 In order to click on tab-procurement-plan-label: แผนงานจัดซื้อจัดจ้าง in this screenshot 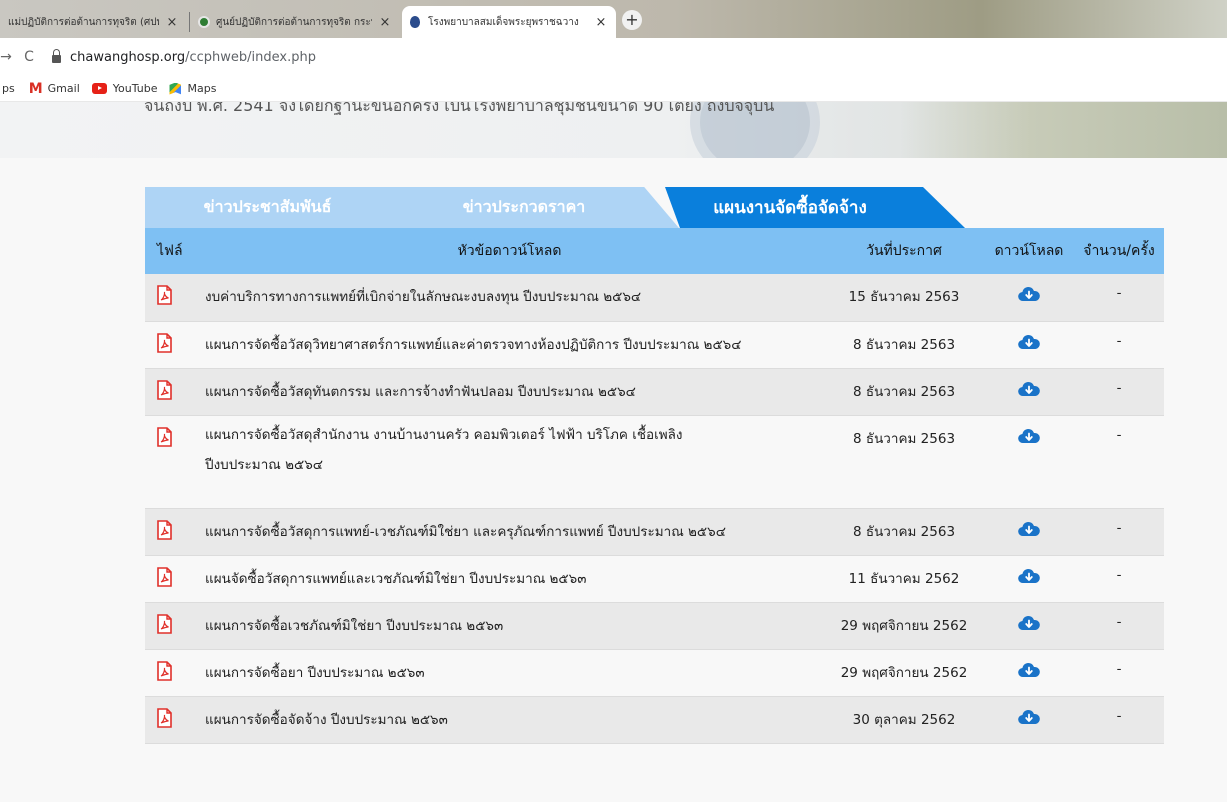, I will do `click(790, 208)`.